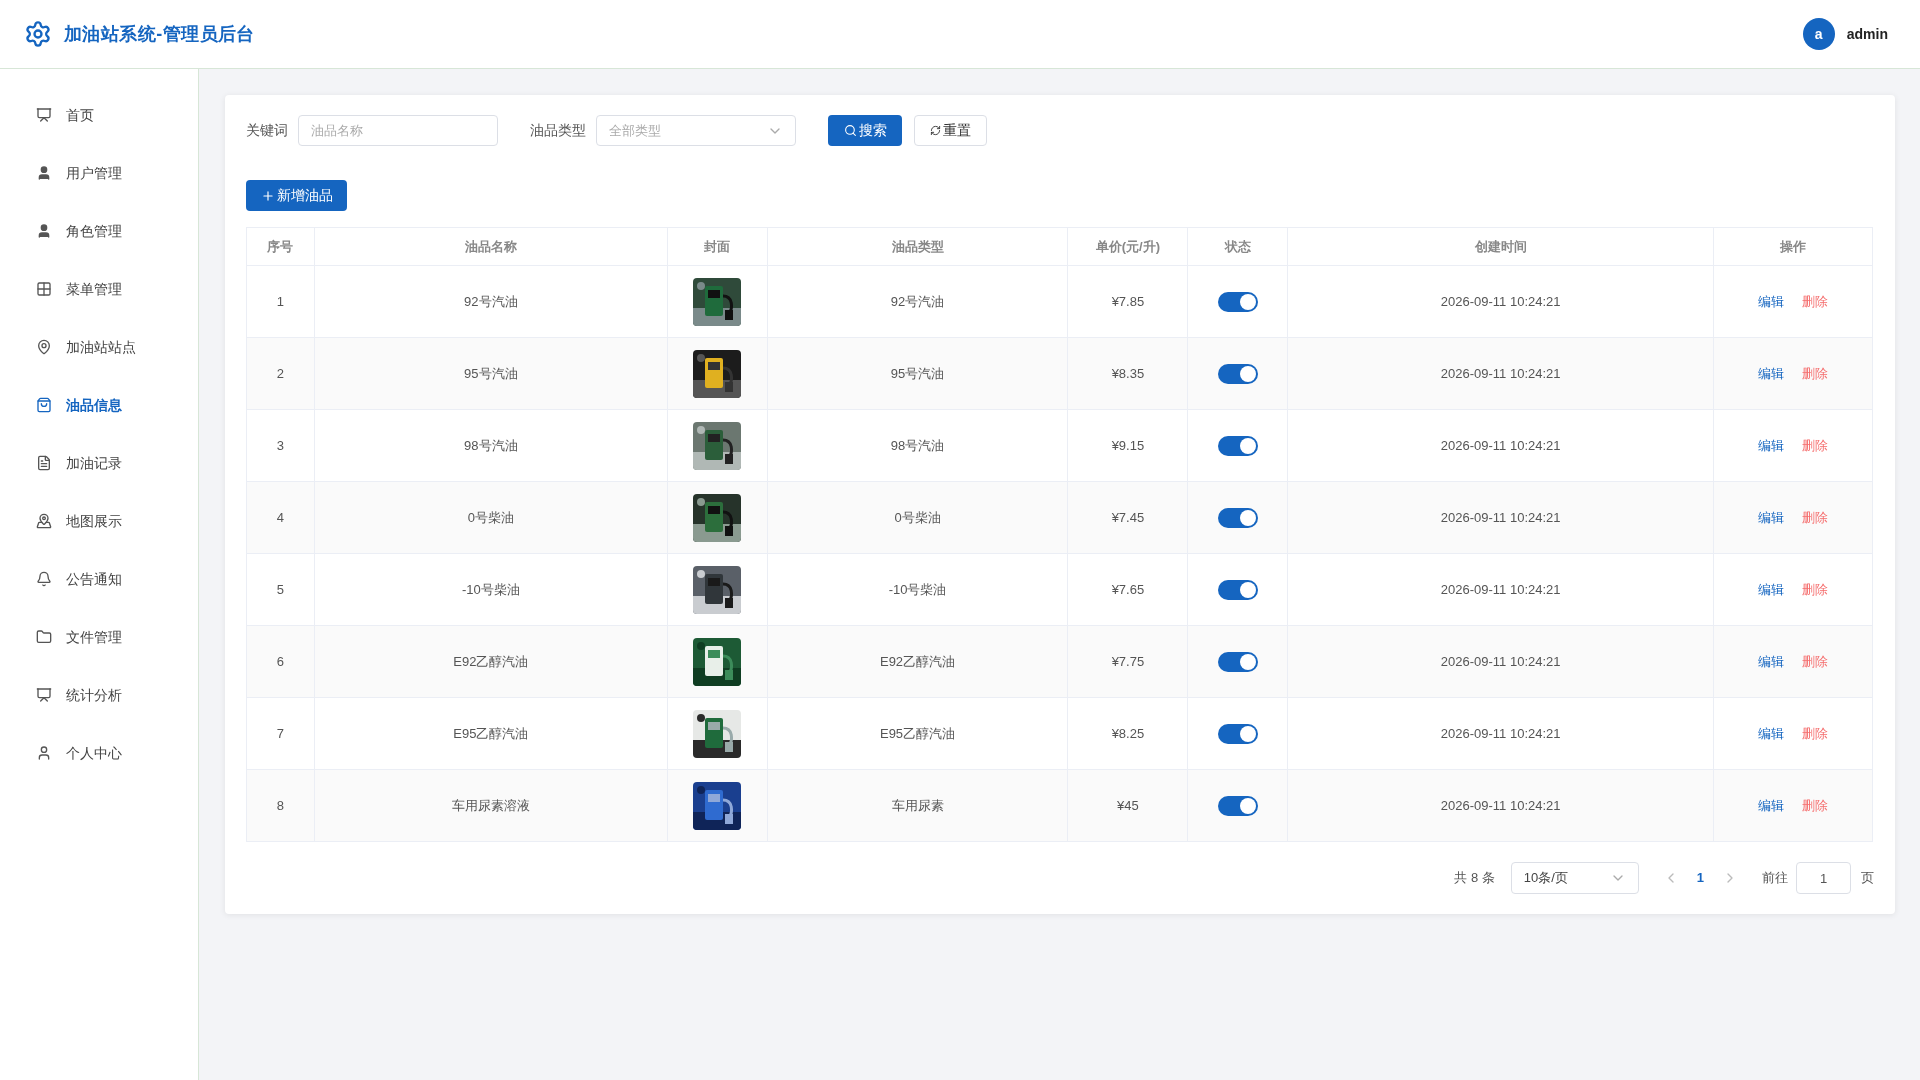  Describe the element at coordinates (280, 301) in the screenshot. I see `table-cell: 1` at that location.